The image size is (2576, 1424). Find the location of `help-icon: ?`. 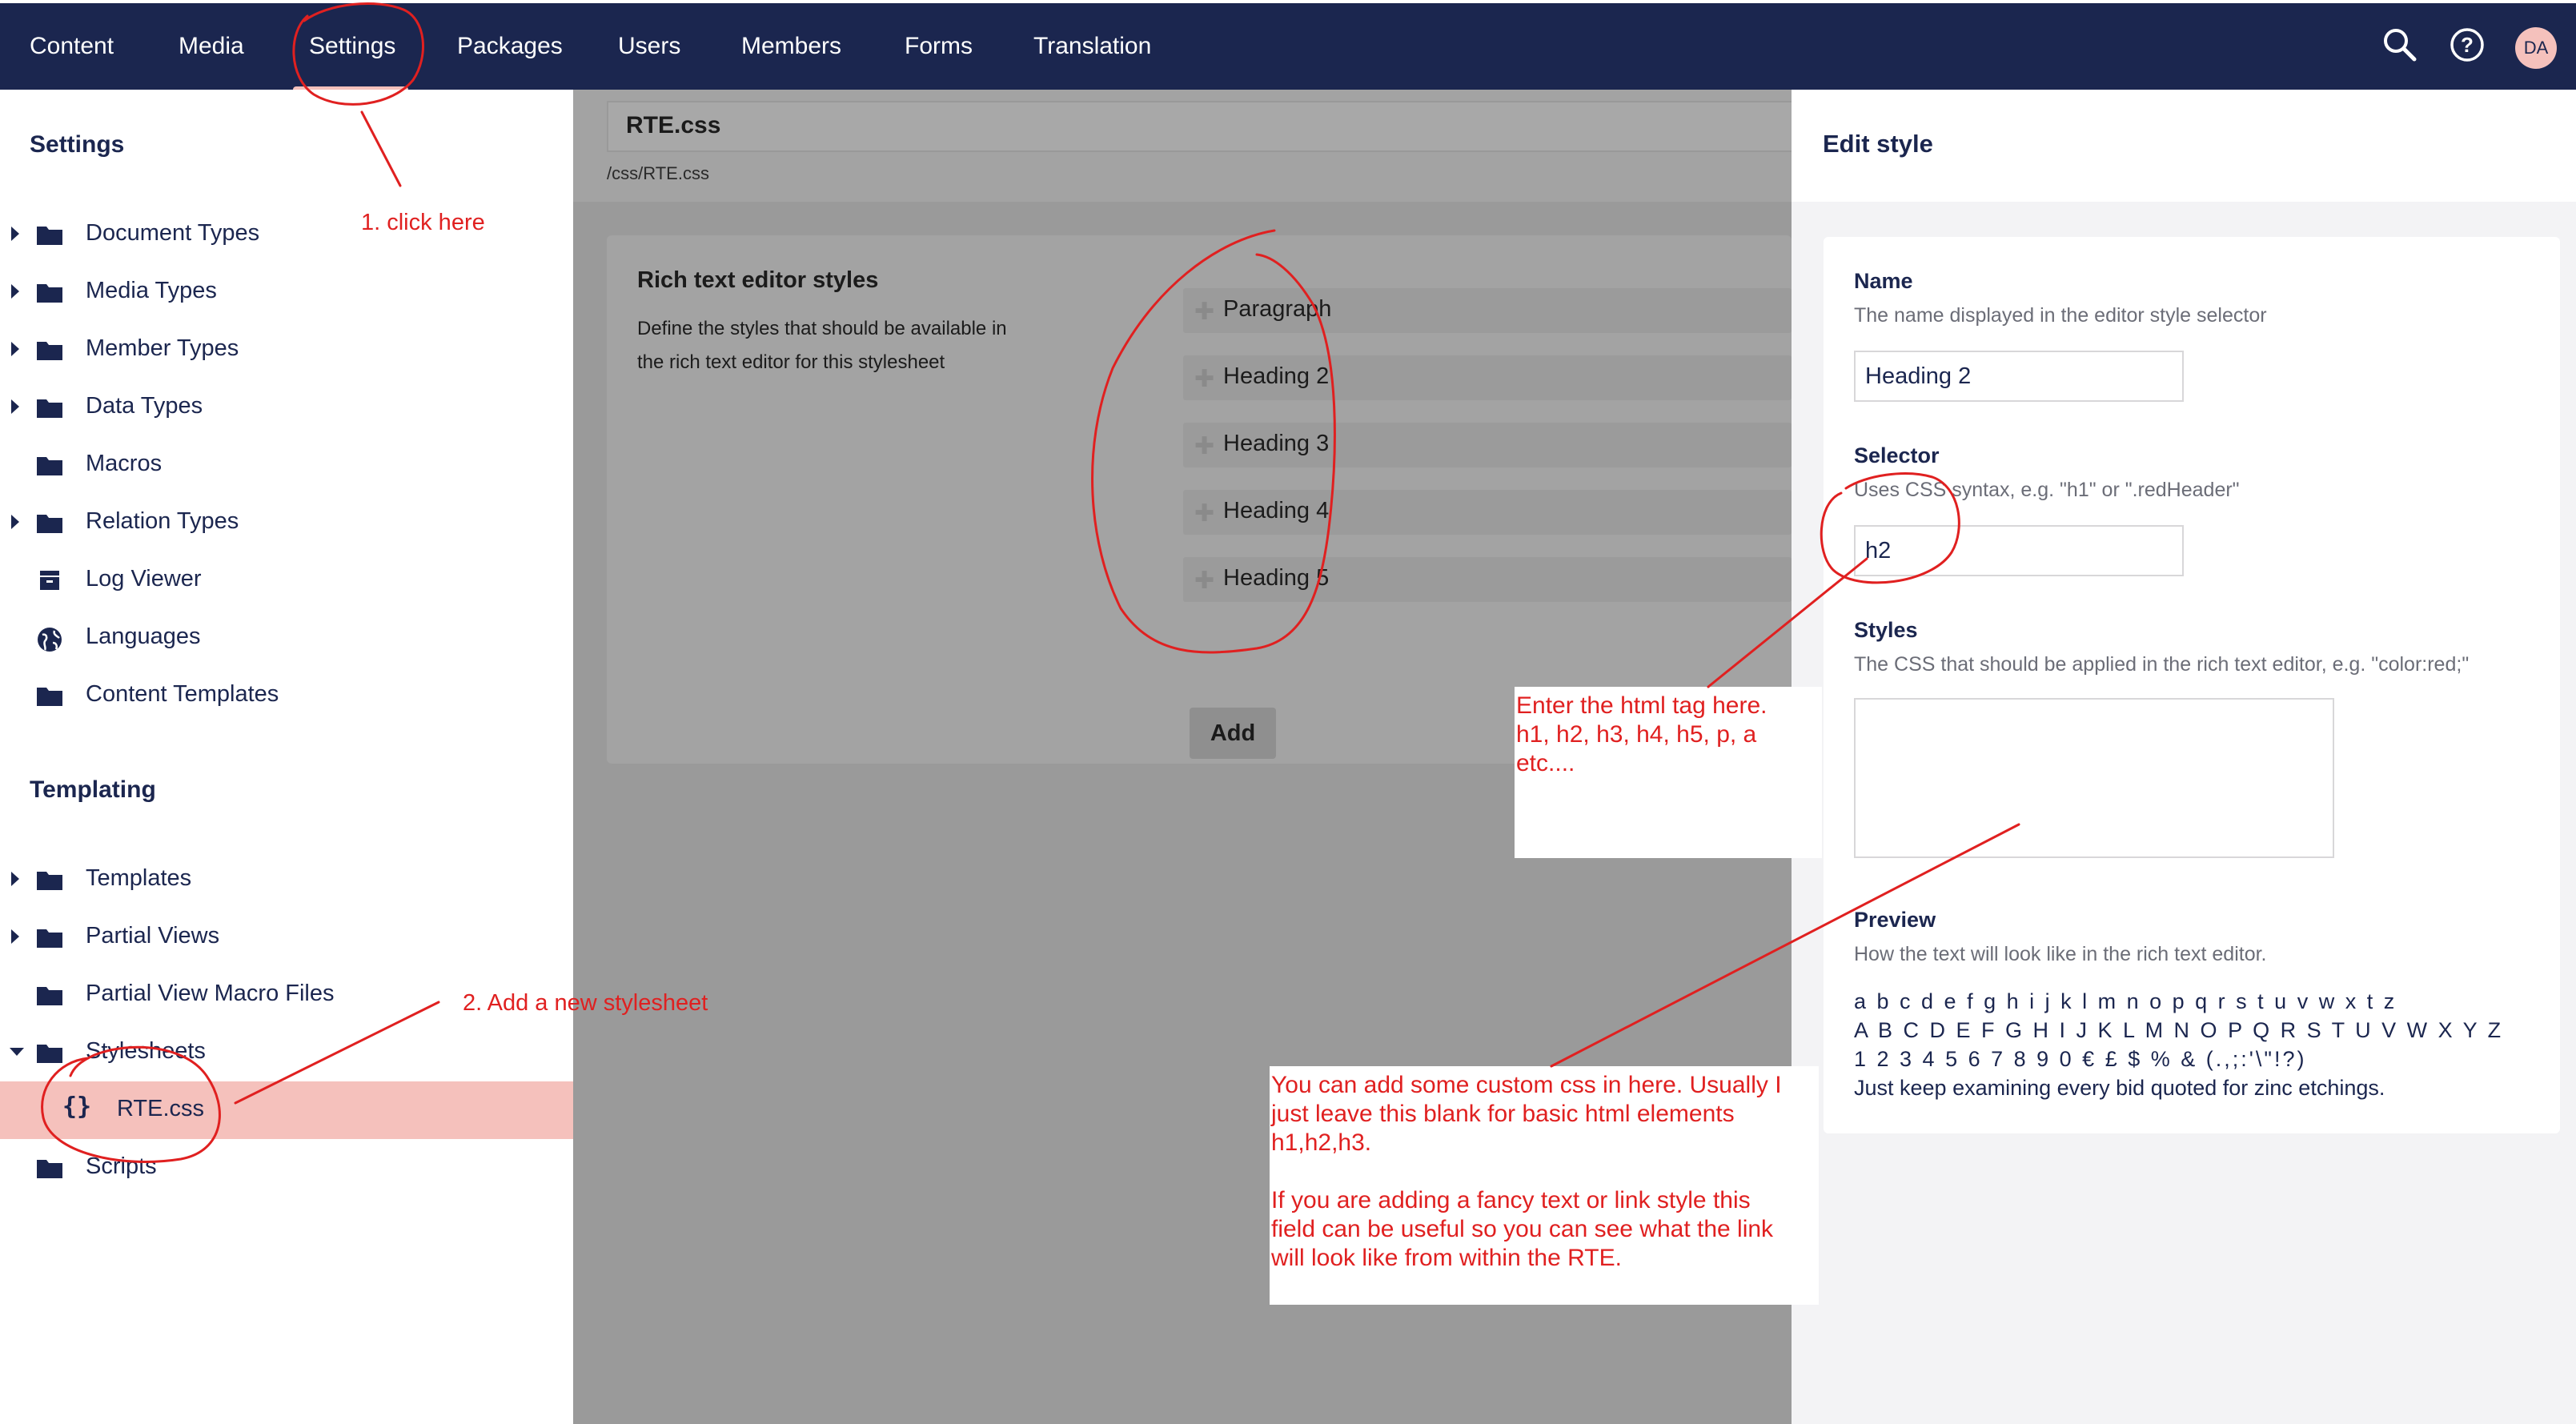

help-icon: ? is located at coordinates (2467, 45).